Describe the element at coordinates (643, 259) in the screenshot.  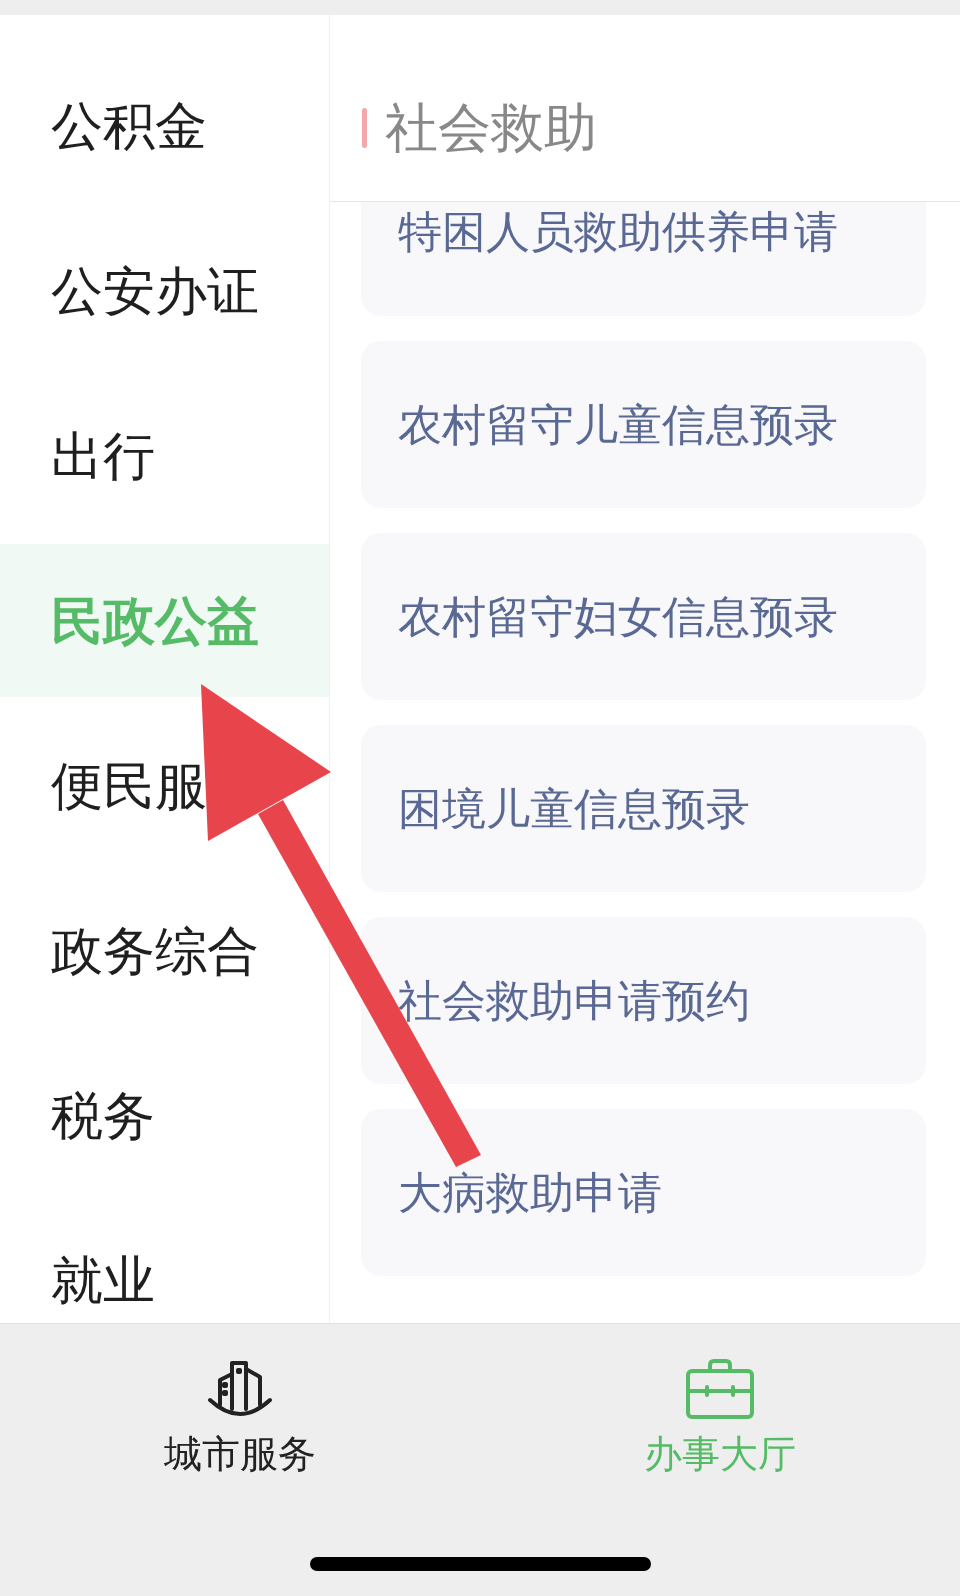
I see `service-item: 特困人员救助供养申请` at that location.